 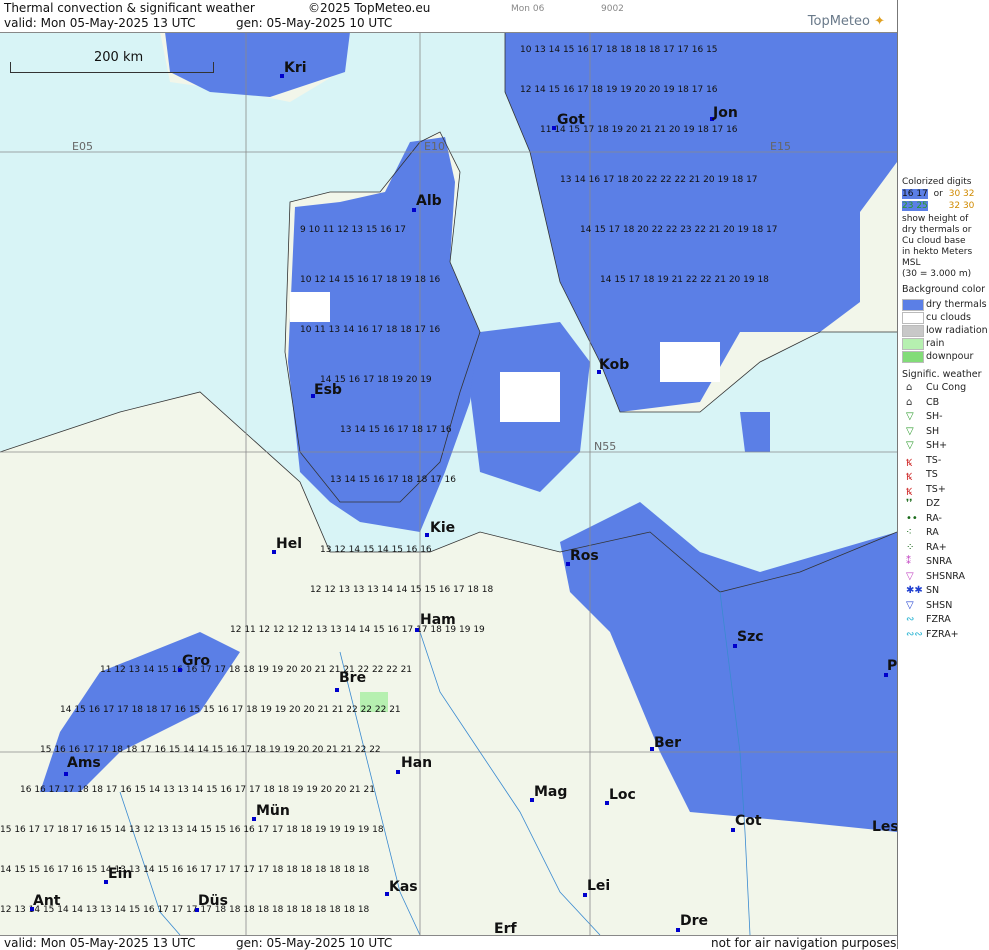 What do you see at coordinates (914, 634) in the screenshot?
I see `weather-symbol-icon: ∾∾` at bounding box center [914, 634].